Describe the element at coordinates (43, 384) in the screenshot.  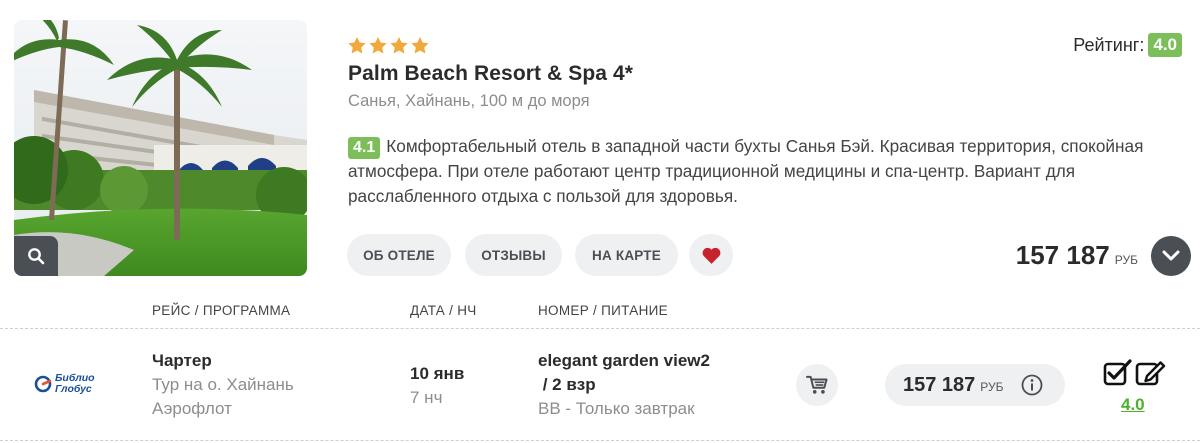
I see `operator-logo-mark` at that location.